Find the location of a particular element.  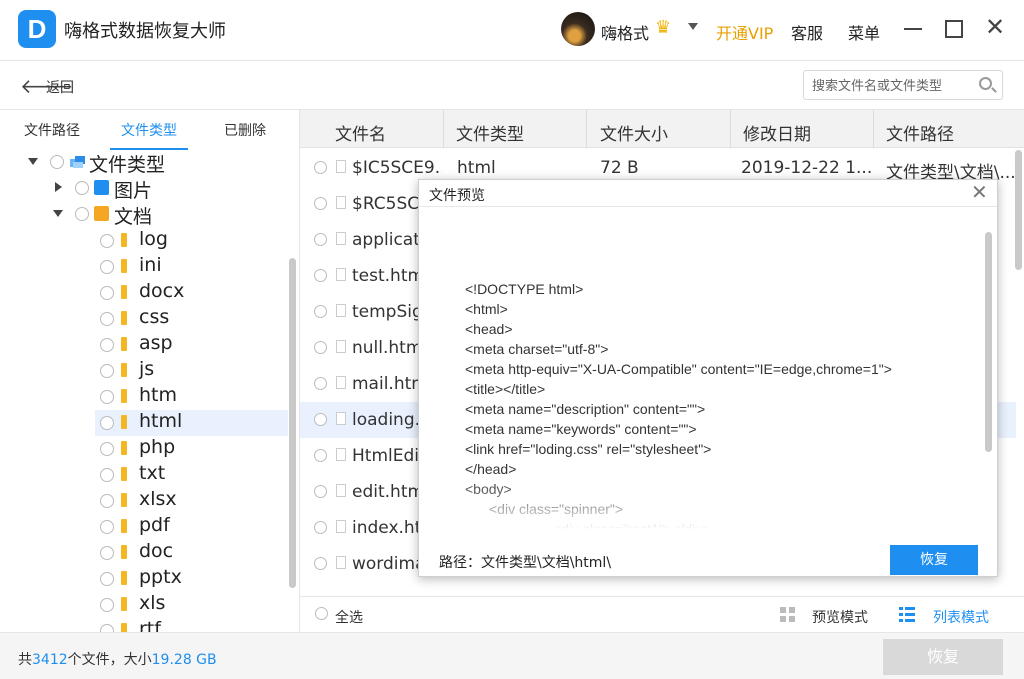

service-button: 客服 is located at coordinates (807, 32).